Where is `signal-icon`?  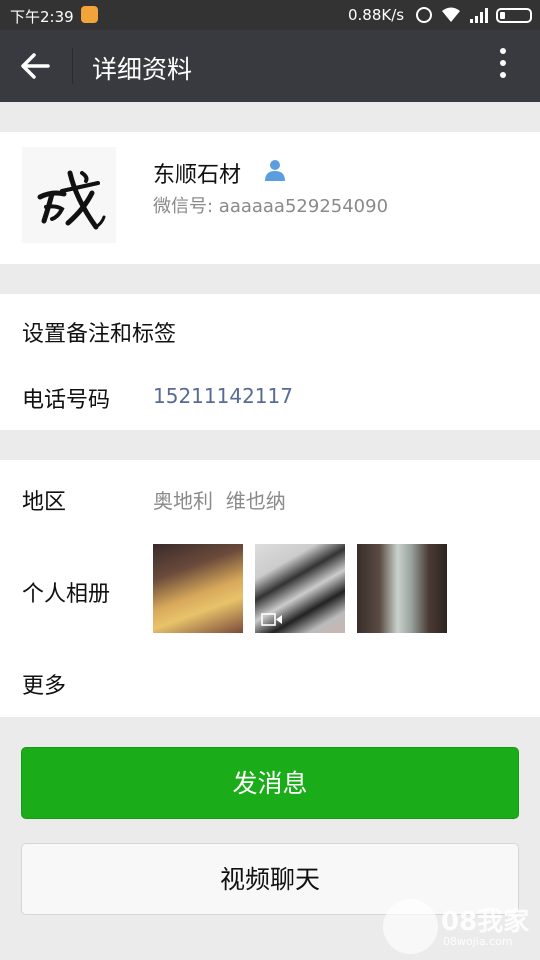 signal-icon is located at coordinates (479, 15).